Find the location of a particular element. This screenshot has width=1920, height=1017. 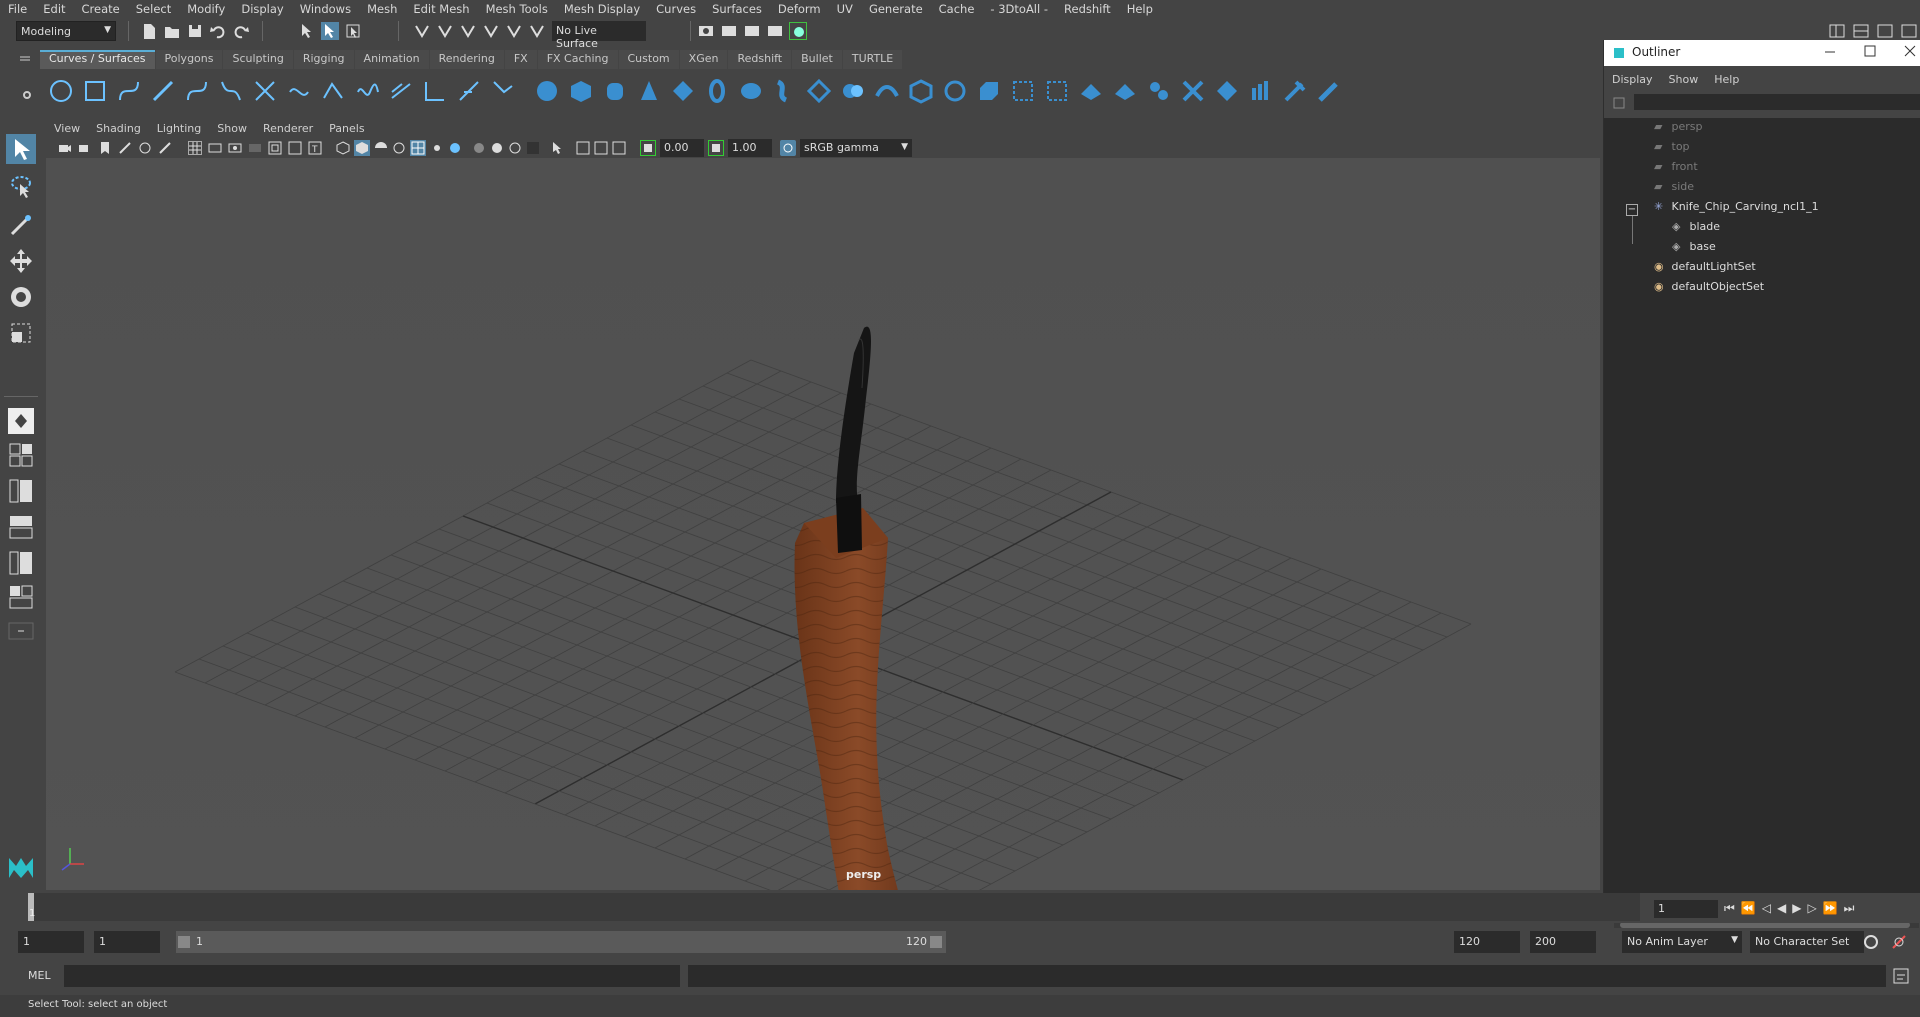

step-back-key-icon: ⏪ is located at coordinates (1748, 909).